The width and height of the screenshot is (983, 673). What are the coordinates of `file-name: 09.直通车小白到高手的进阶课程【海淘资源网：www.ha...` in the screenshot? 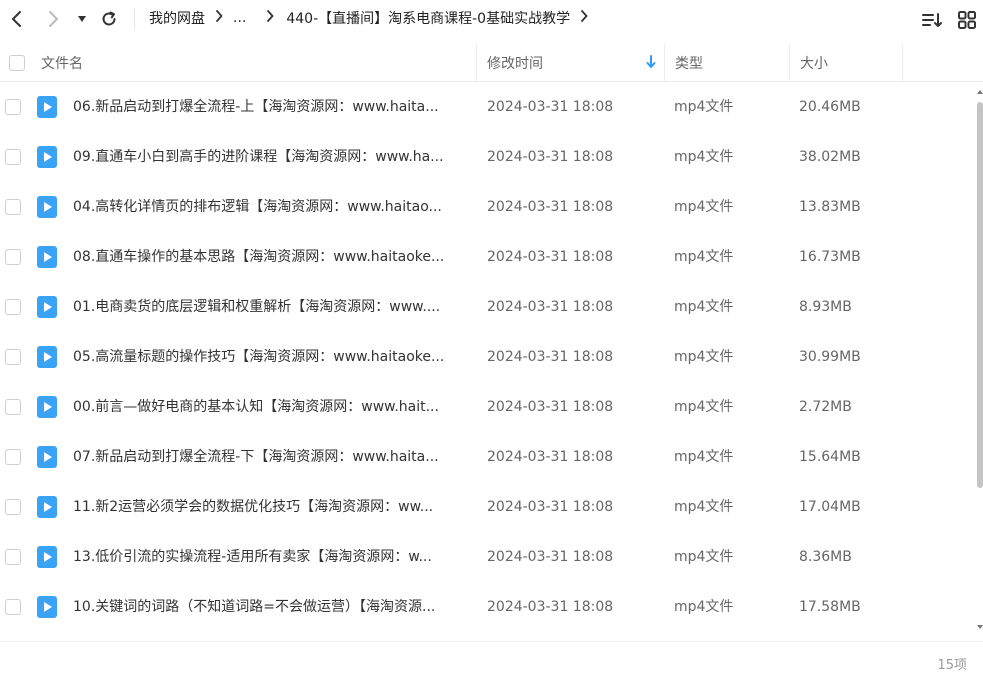 It's located at (270, 157).